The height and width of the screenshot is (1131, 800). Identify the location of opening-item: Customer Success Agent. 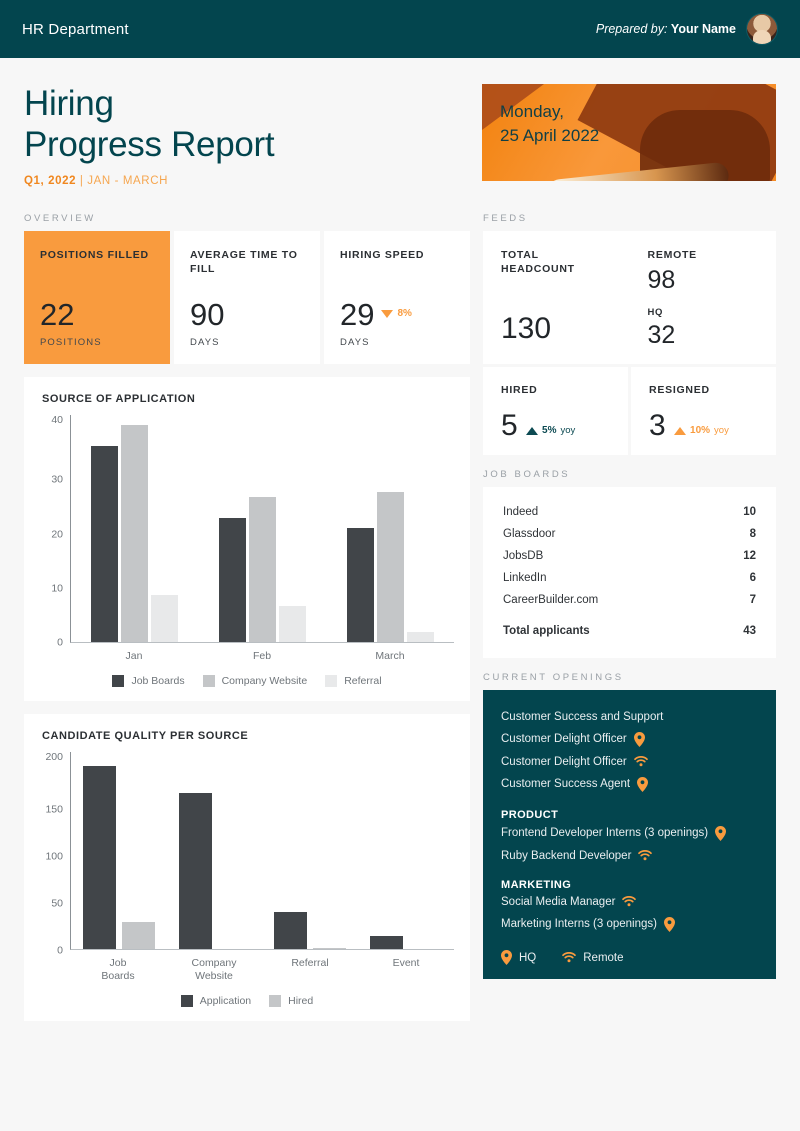
(629, 784).